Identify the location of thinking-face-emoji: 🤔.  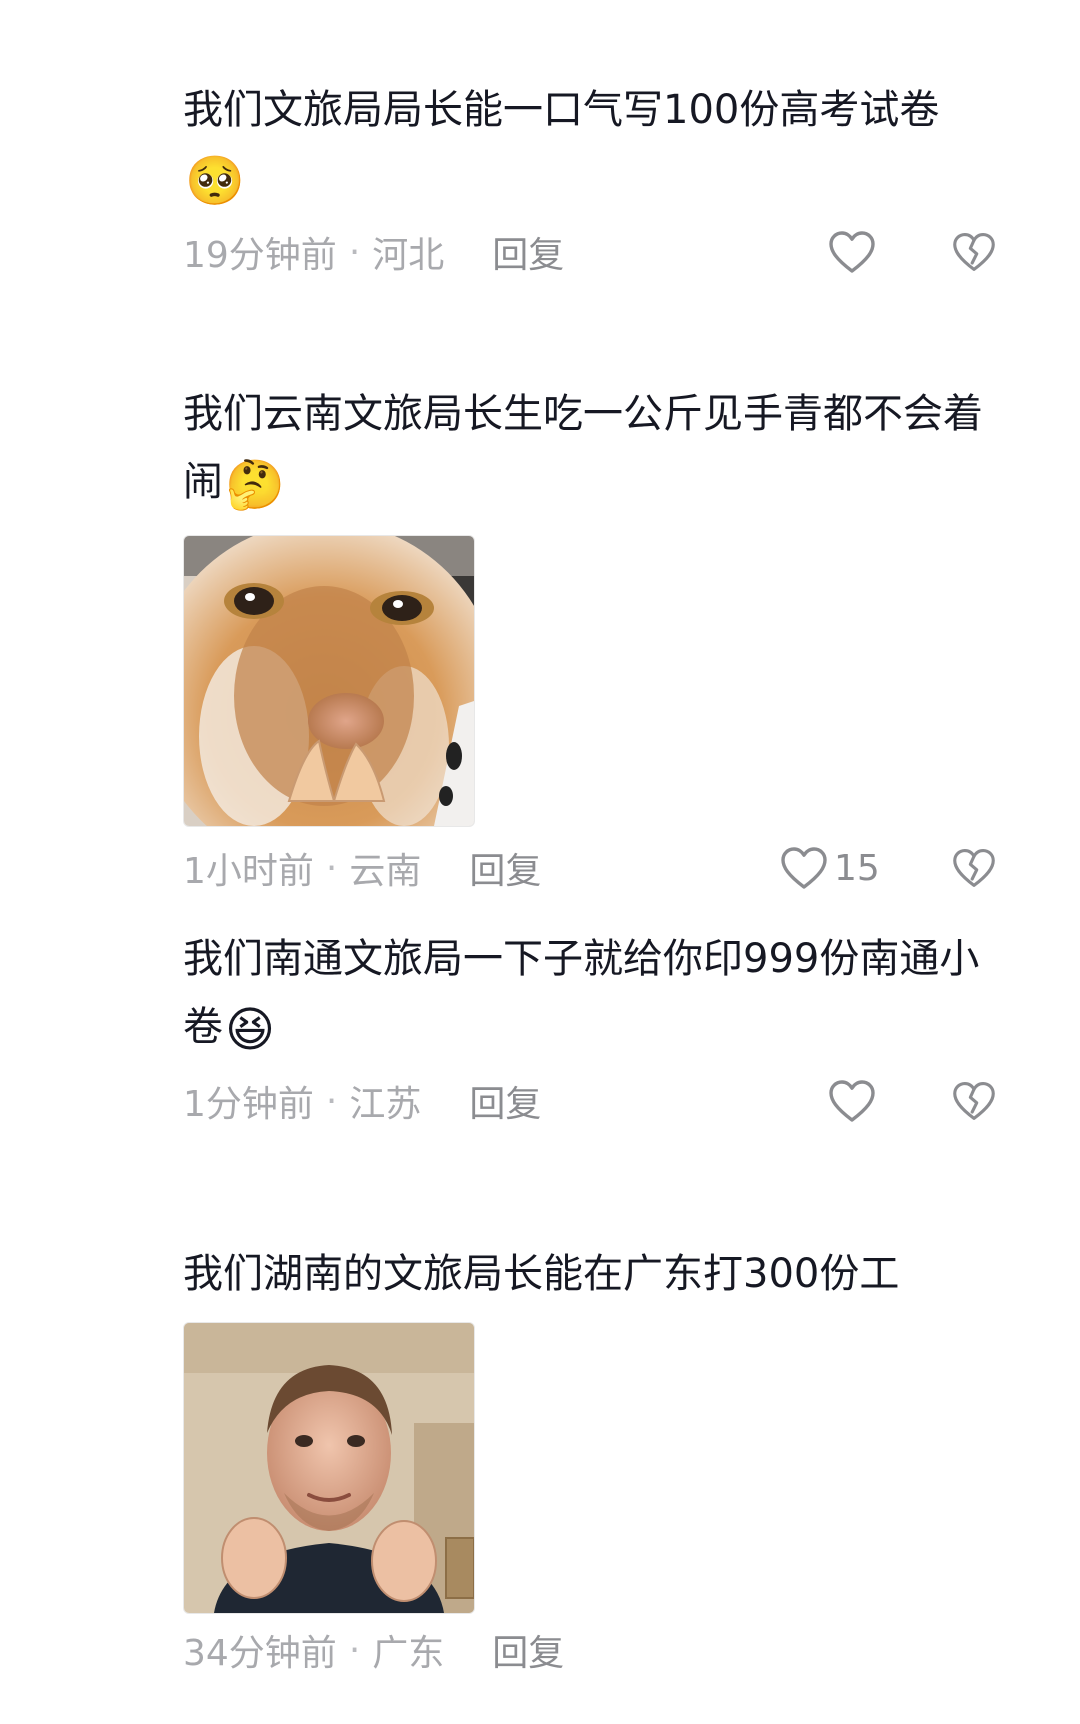
(255, 485).